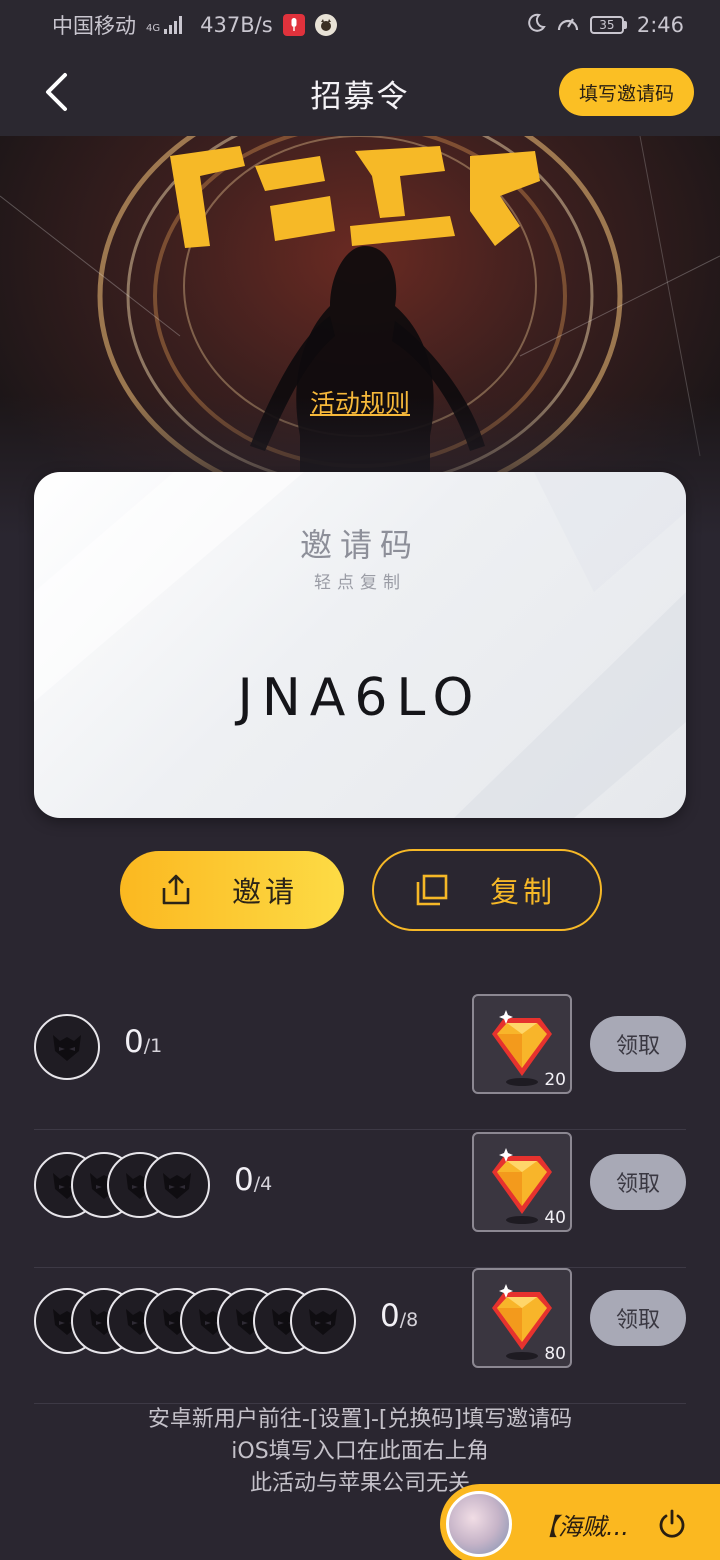 The height and width of the screenshot is (1560, 720). Describe the element at coordinates (360, 1200) in the screenshot. I see `reward-row-2: 0/4 40 领取` at that location.